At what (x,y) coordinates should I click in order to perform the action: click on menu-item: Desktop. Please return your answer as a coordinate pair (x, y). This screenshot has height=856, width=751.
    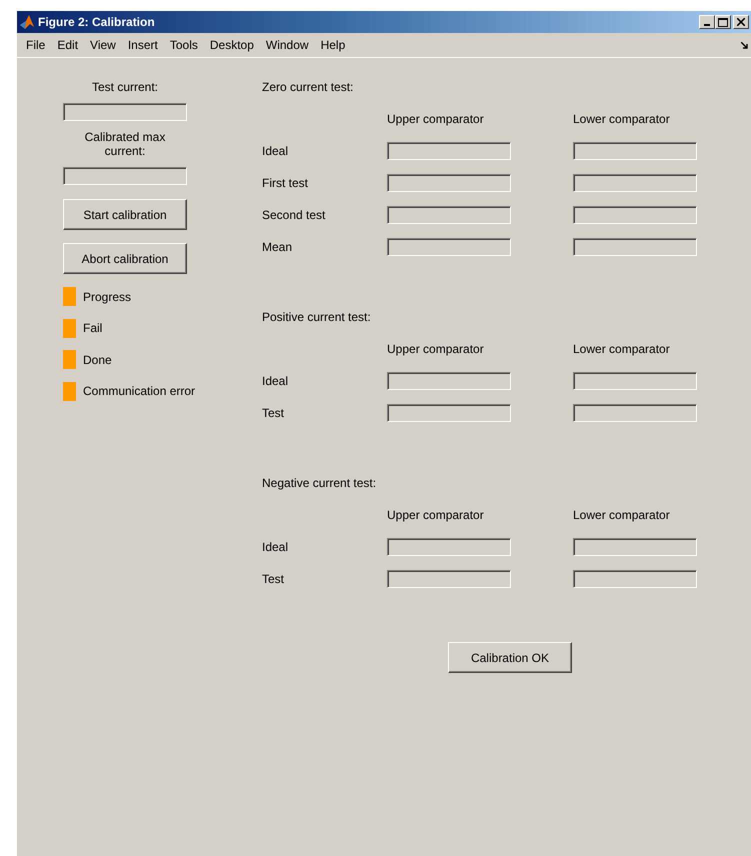
    Looking at the image, I should click on (232, 45).